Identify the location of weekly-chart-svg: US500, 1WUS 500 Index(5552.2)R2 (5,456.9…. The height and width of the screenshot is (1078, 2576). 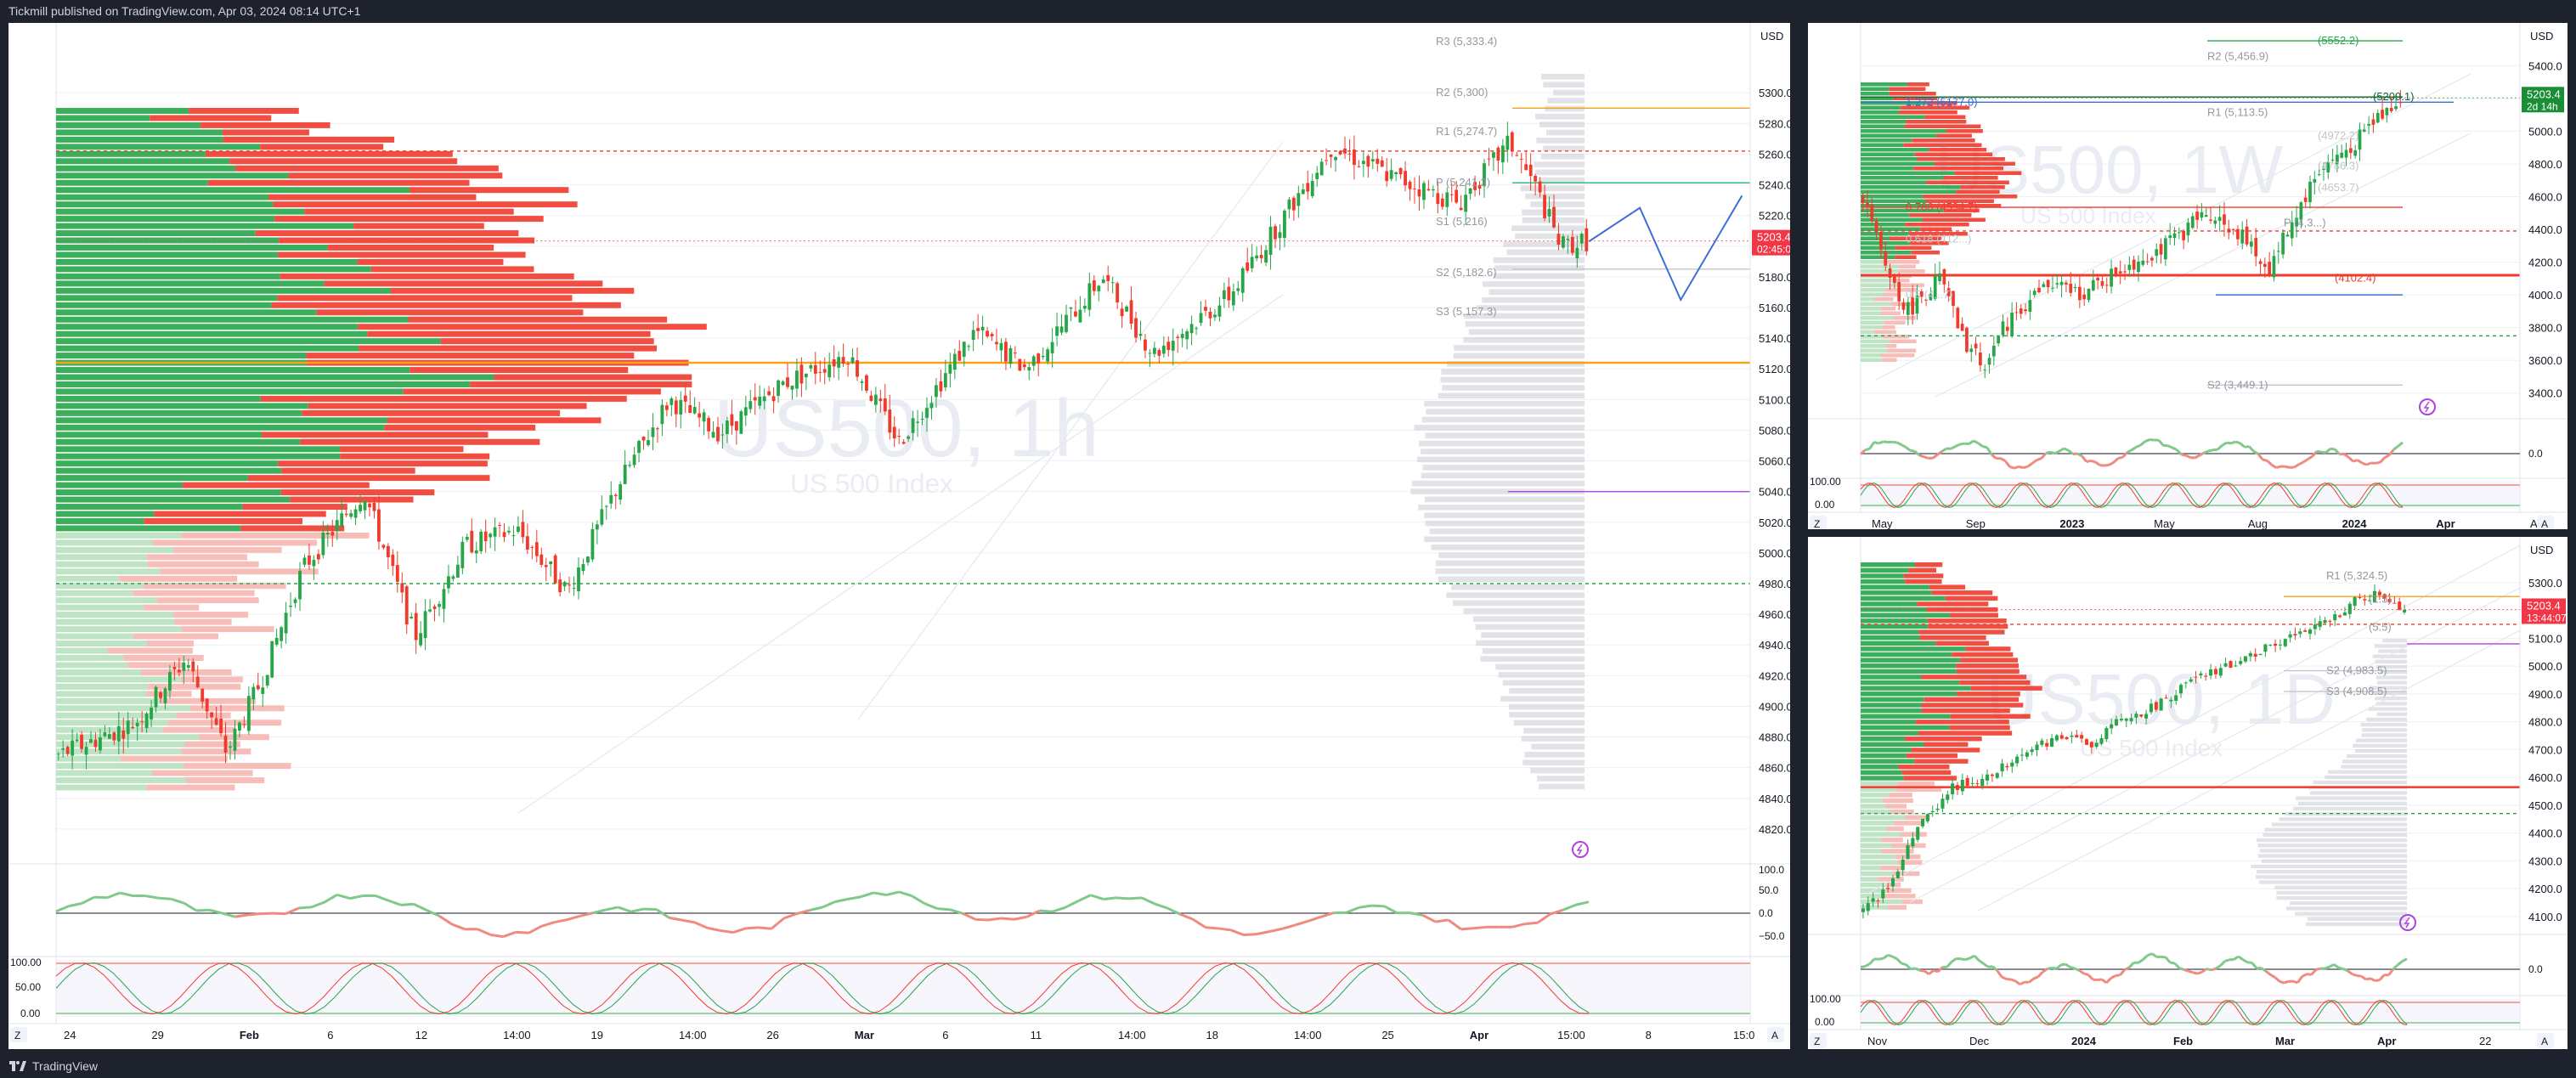
(2188, 276).